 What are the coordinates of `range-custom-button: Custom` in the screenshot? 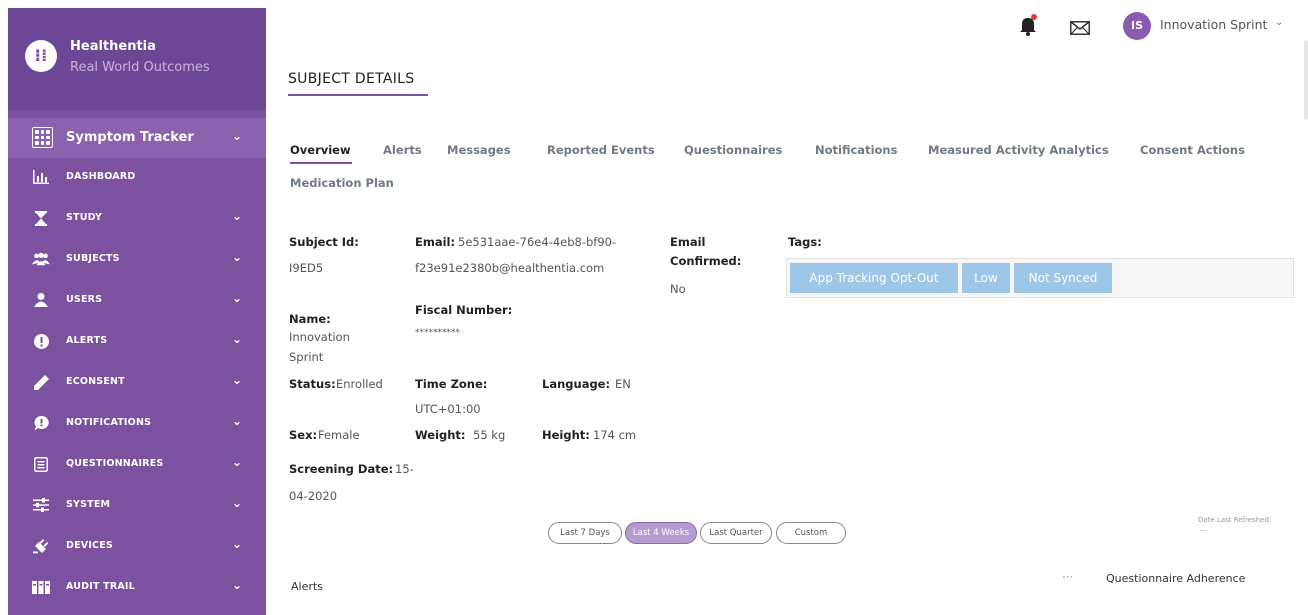 It's located at (811, 533).